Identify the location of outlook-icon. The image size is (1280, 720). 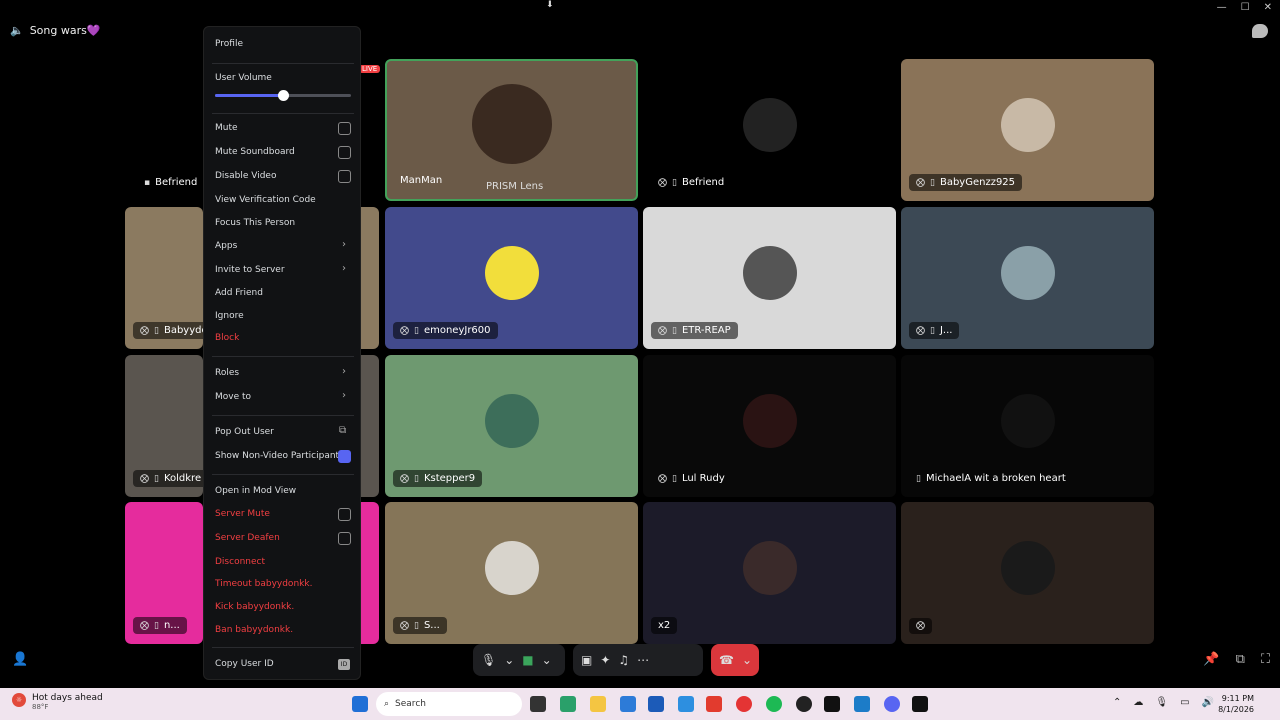
(656, 704).